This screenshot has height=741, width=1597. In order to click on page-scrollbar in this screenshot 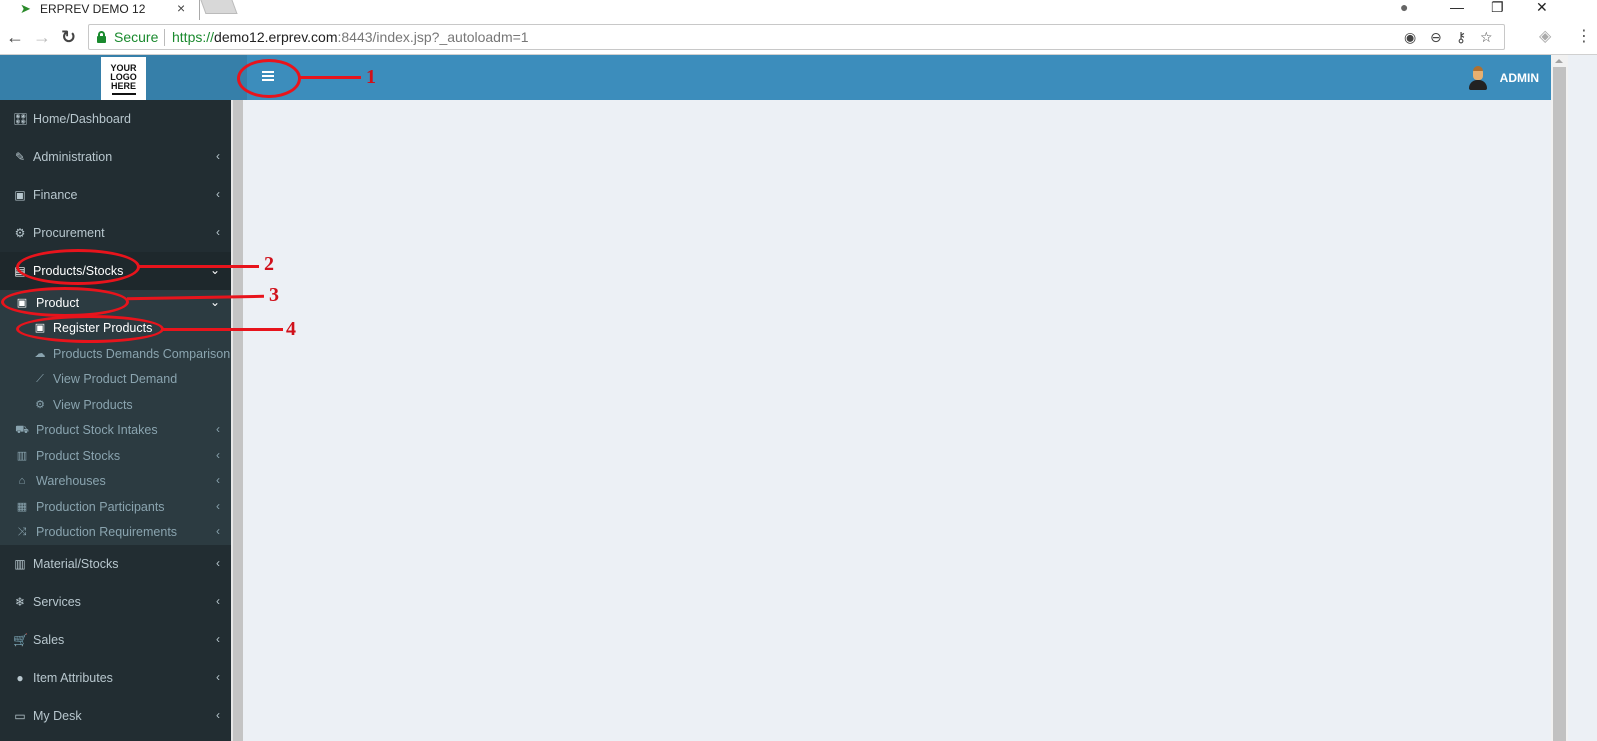, I will do `click(1559, 398)`.